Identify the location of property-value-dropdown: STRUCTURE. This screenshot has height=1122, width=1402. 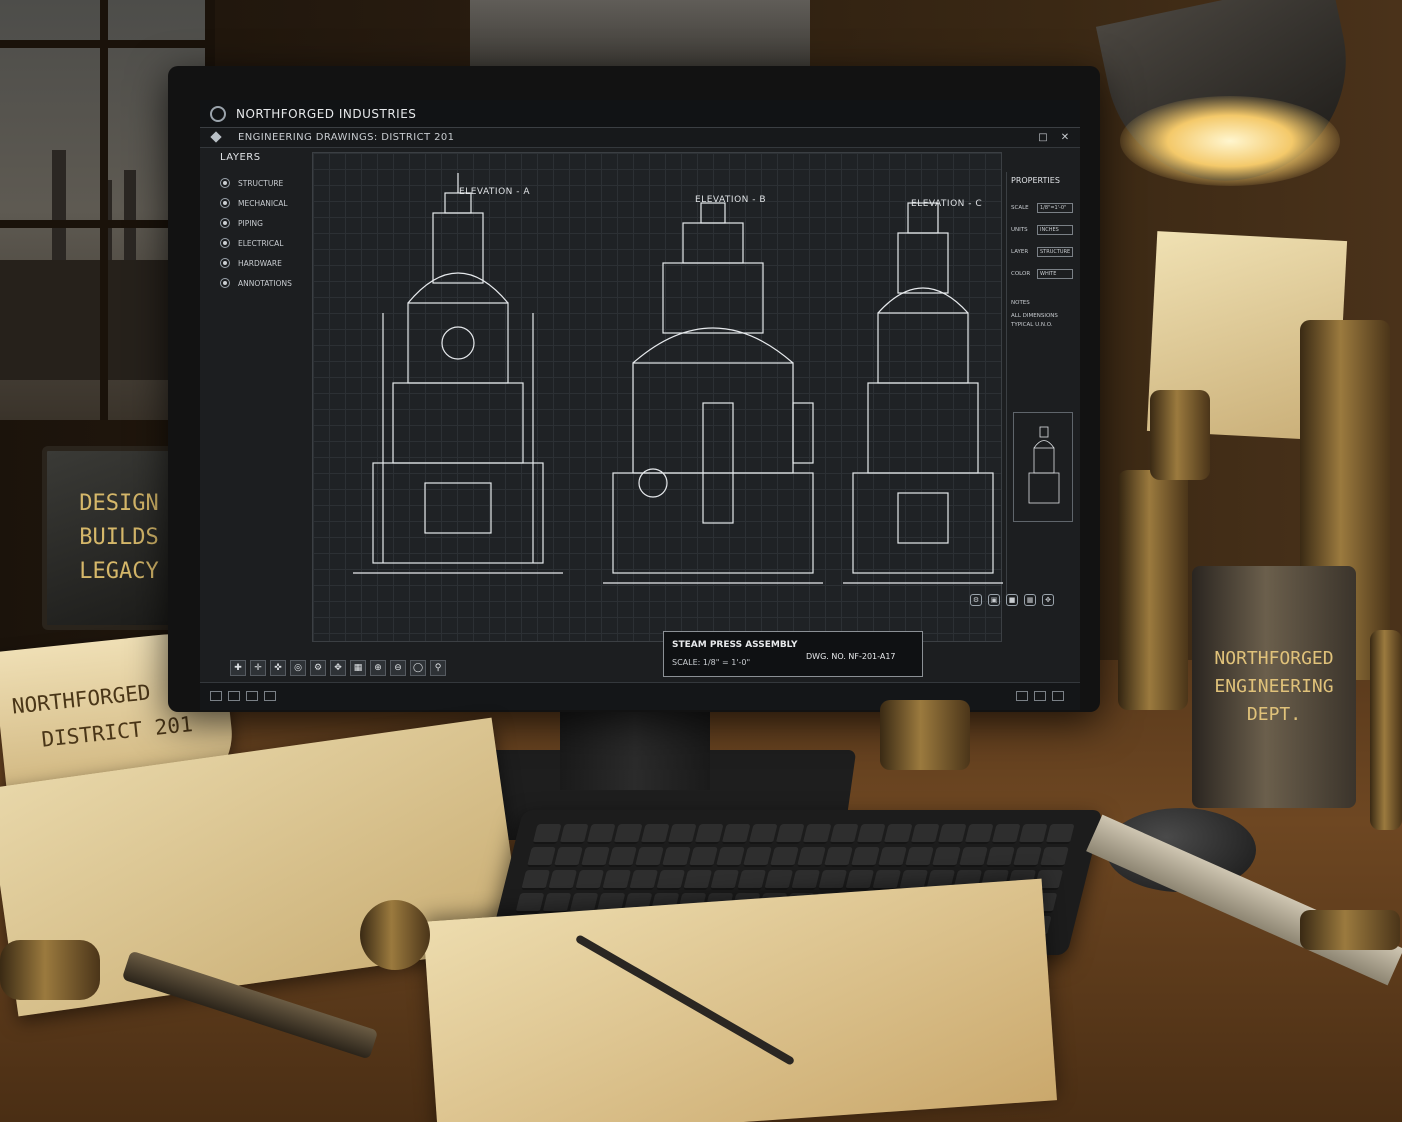
(1055, 252).